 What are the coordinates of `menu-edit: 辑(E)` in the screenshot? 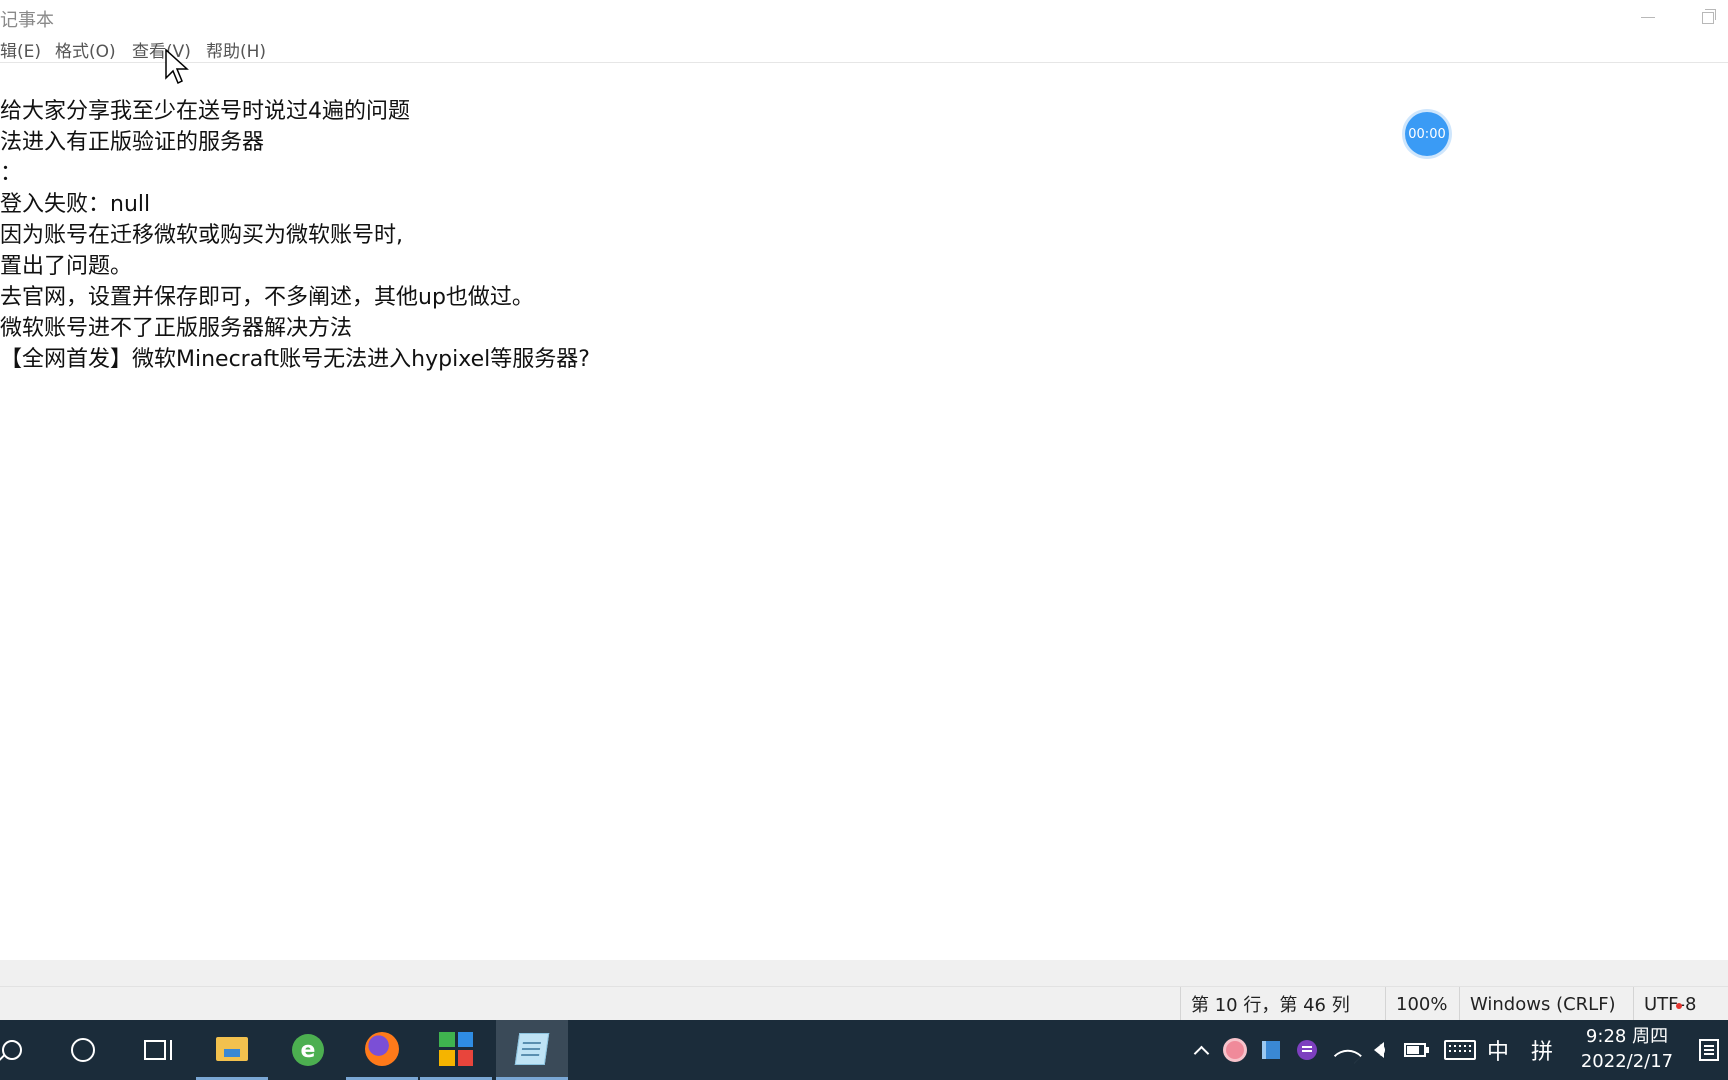 It's located at (20, 49).